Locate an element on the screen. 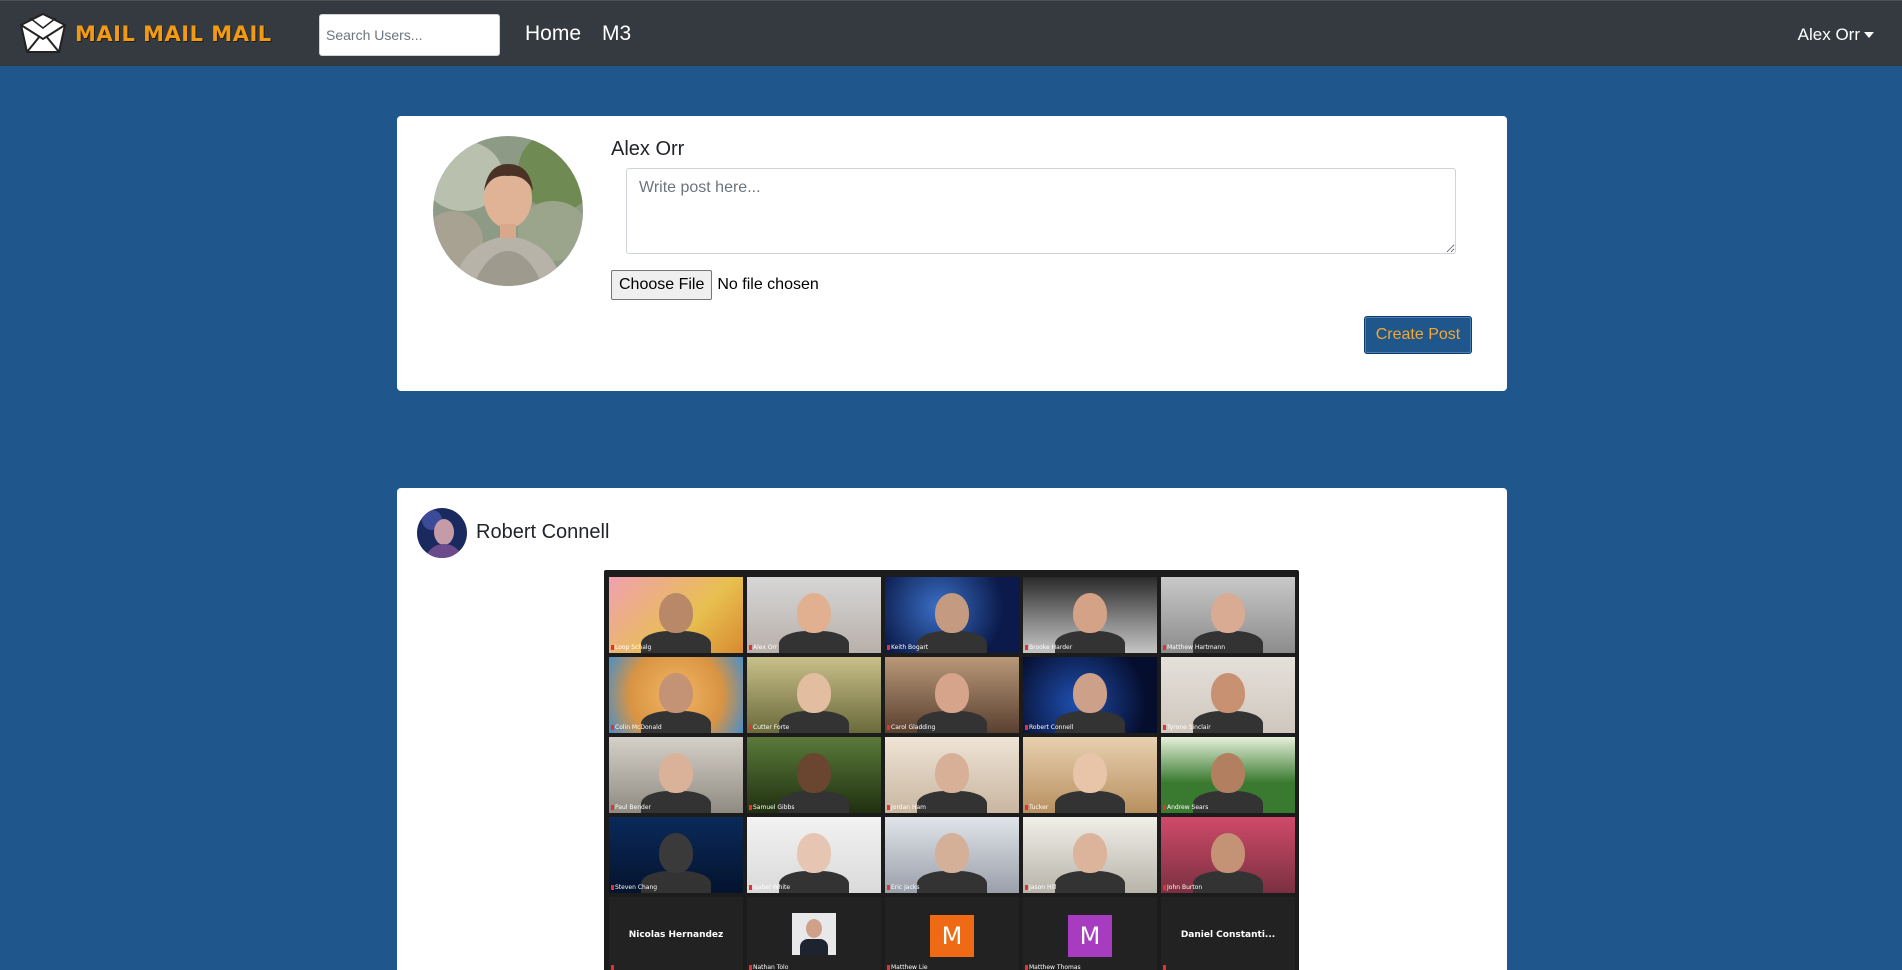  choose-file-button: Choose File is located at coordinates (662, 285).